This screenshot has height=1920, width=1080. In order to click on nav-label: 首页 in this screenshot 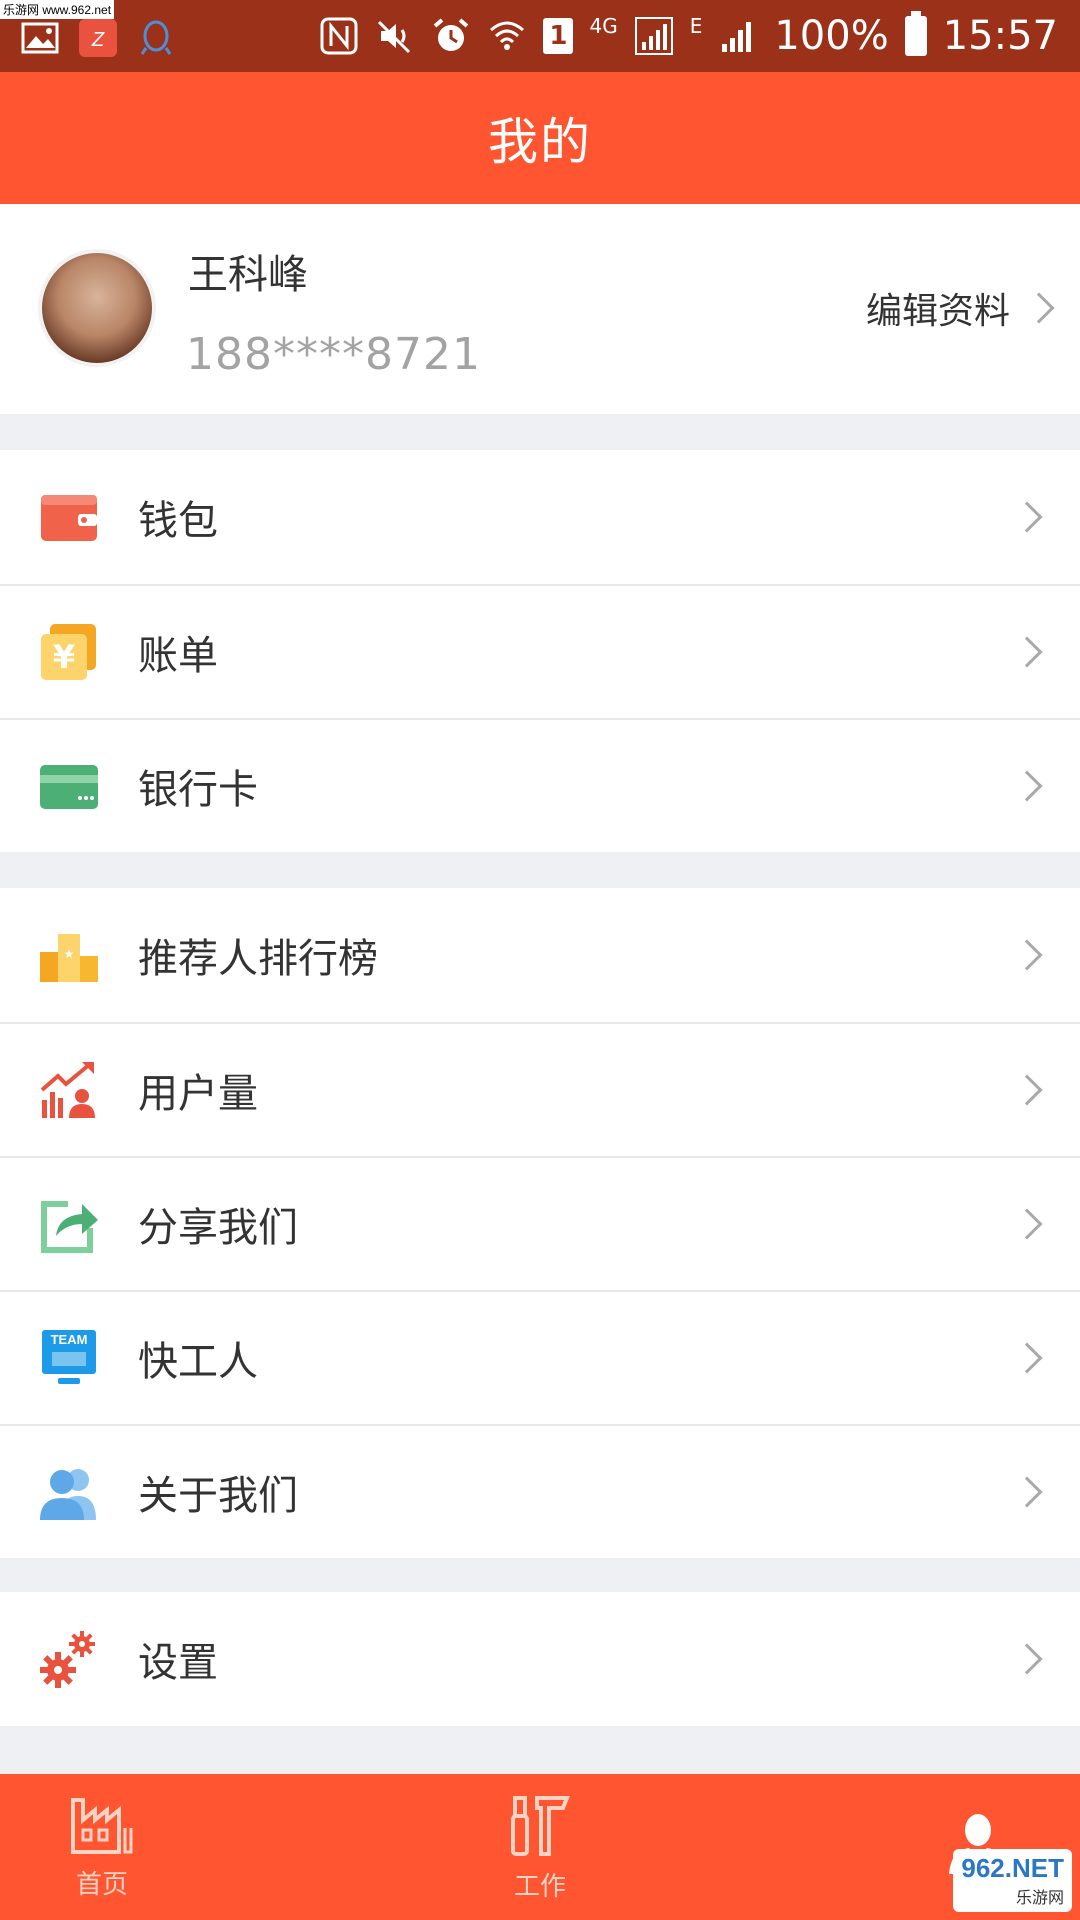, I will do `click(101, 1884)`.